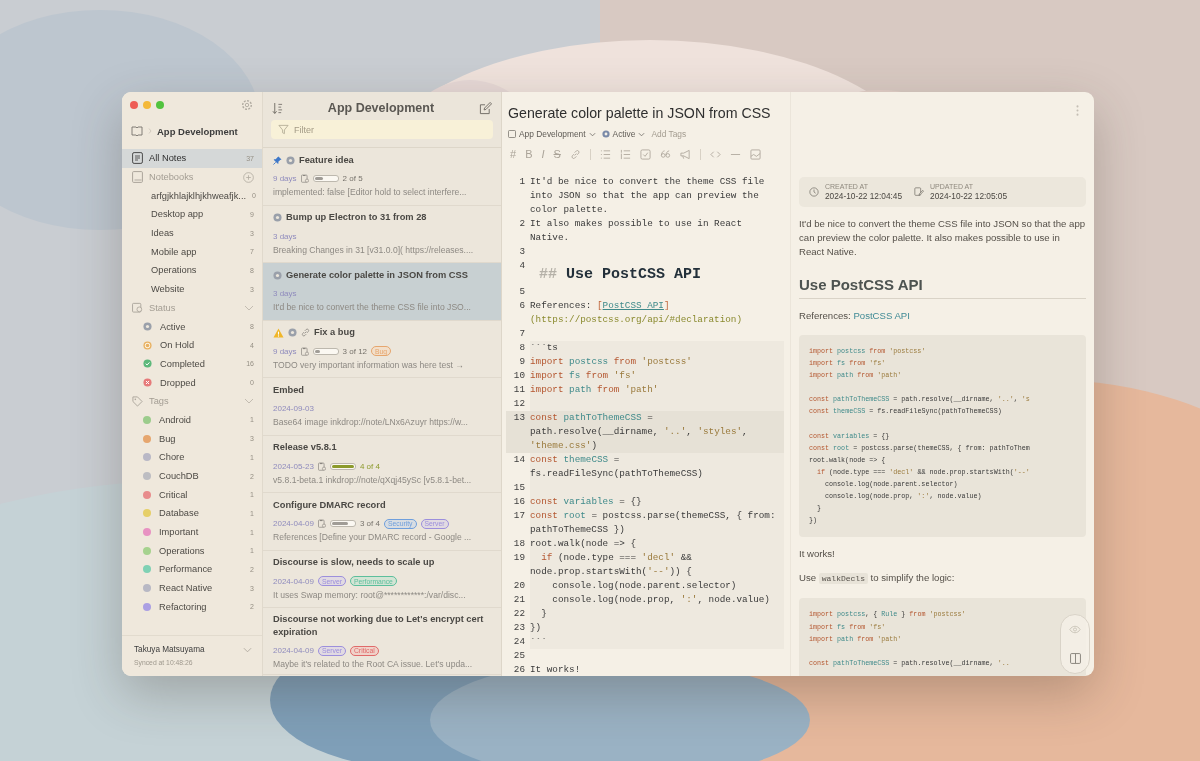  Describe the element at coordinates (522, 334) in the screenshot. I see `line-number: 7` at that location.